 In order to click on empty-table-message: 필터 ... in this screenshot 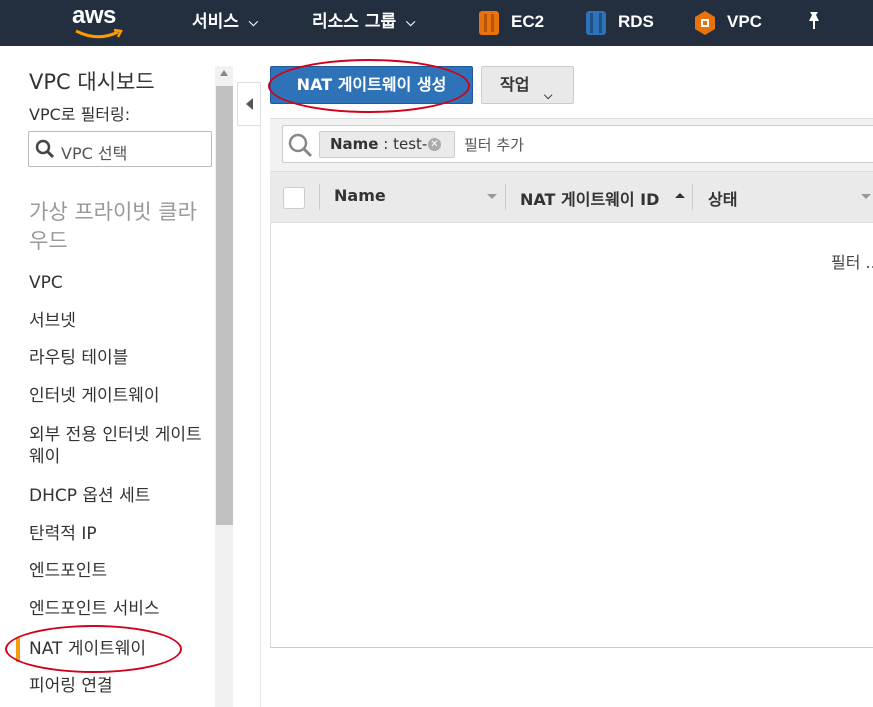, I will do `click(852, 262)`.